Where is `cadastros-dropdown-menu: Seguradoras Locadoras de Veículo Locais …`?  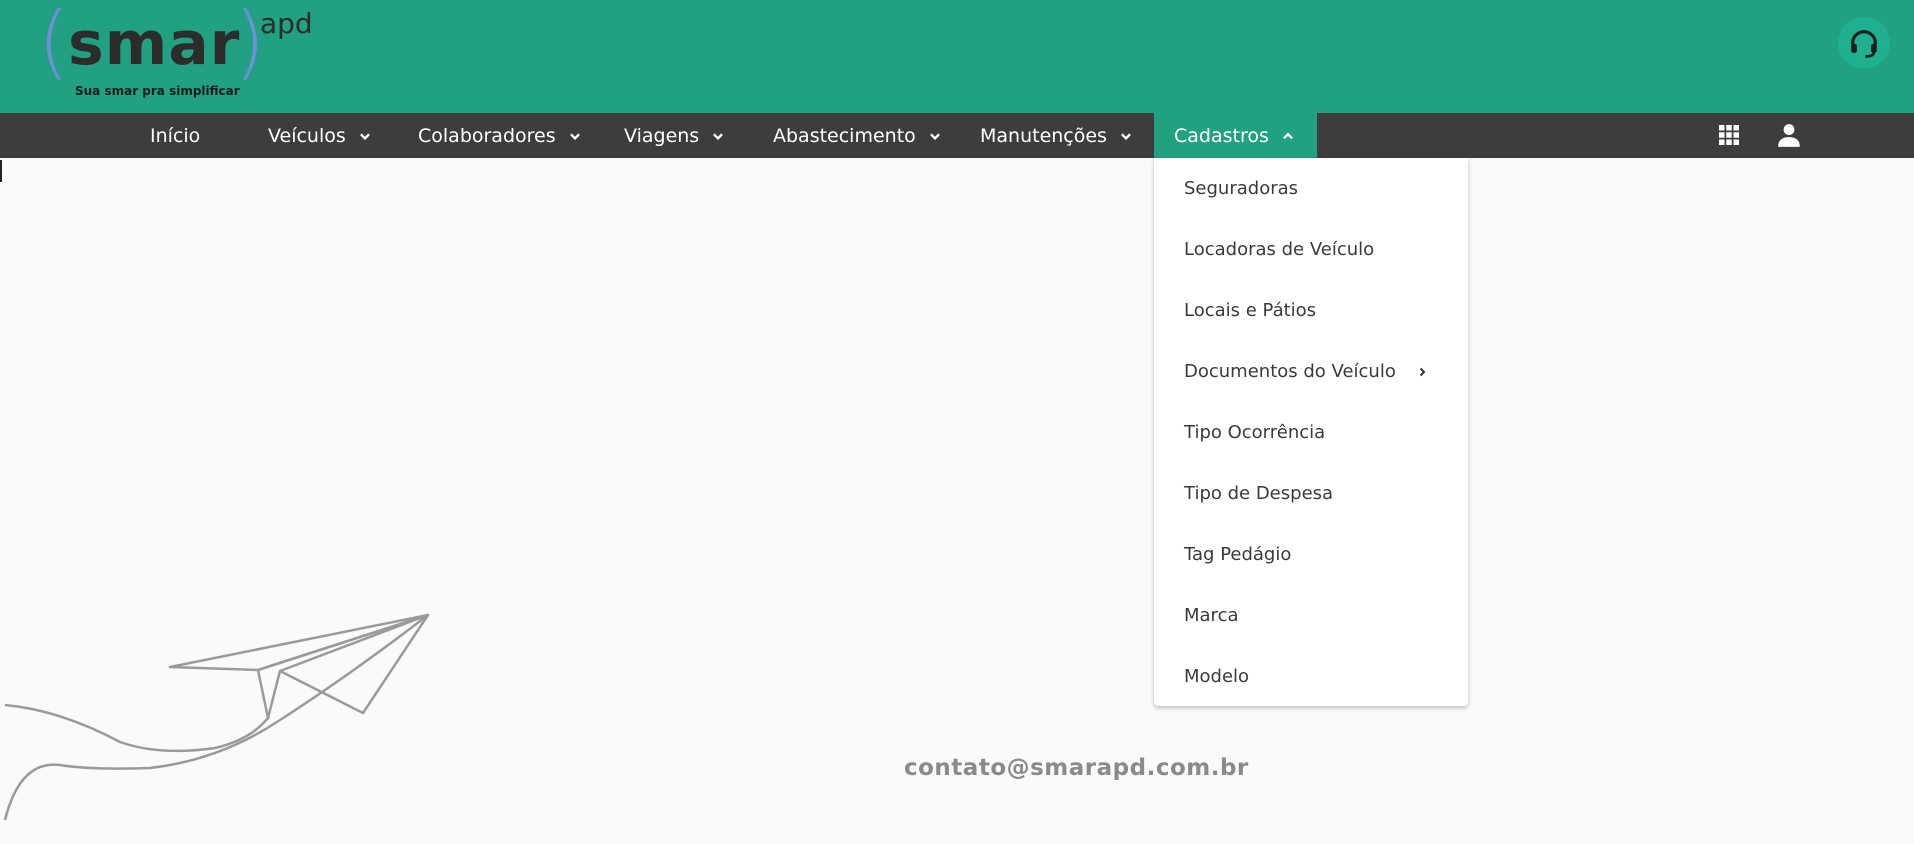 cadastros-dropdown-menu: Seguradoras Locadoras de Veículo Locais … is located at coordinates (1311, 432).